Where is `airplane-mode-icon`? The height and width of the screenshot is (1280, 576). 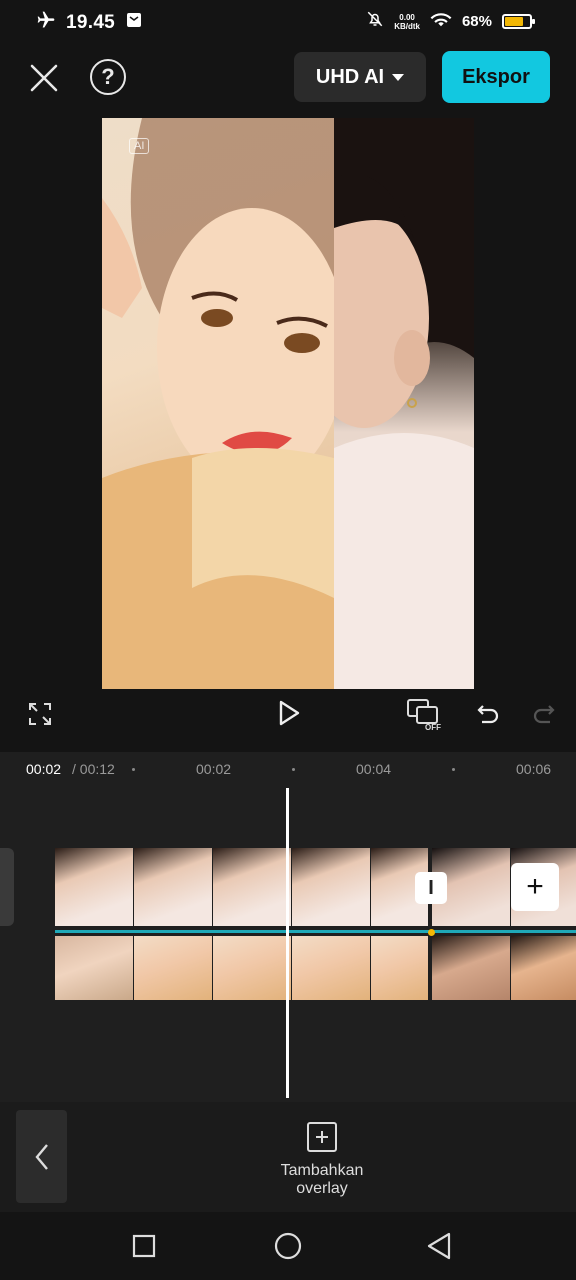 airplane-mode-icon is located at coordinates (46, 22).